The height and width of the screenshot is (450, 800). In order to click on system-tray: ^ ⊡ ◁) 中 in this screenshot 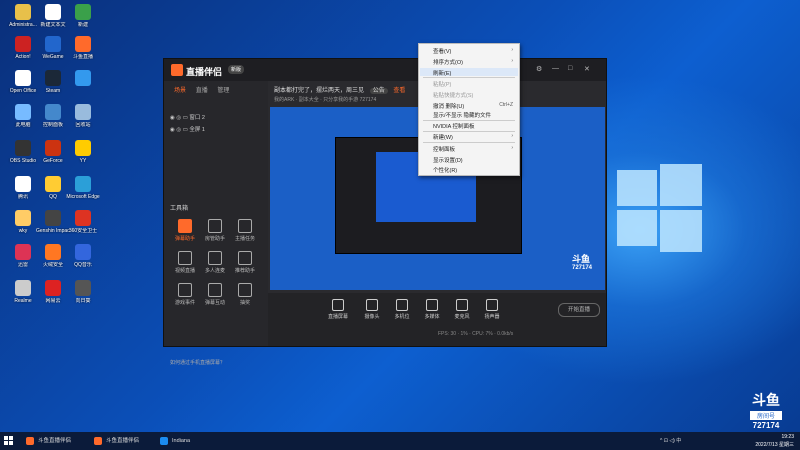, I will do `click(670, 440)`.